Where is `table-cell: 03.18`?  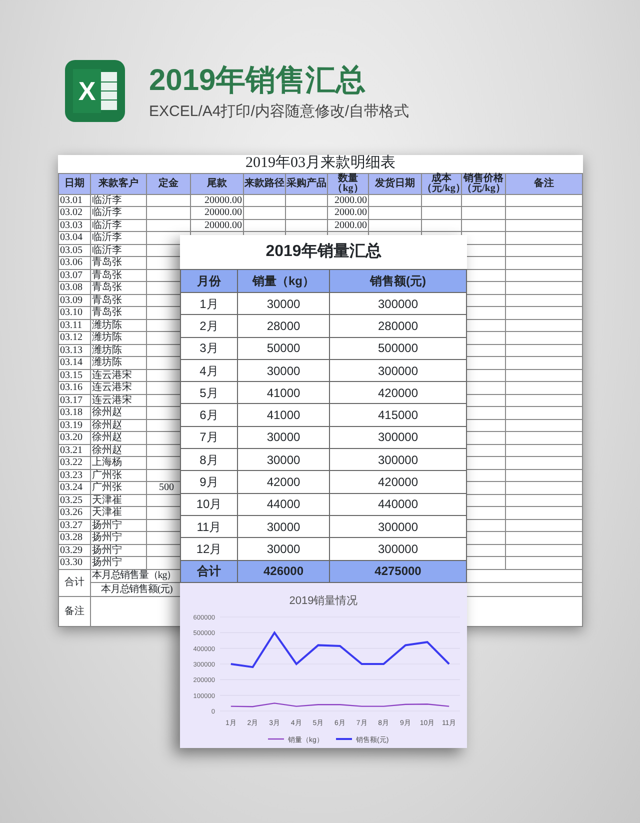 table-cell: 03.18 is located at coordinates (74, 412).